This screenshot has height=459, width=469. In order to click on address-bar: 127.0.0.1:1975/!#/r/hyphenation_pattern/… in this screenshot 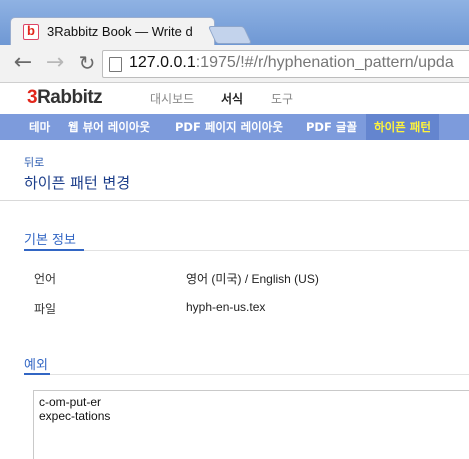, I will do `click(285, 64)`.